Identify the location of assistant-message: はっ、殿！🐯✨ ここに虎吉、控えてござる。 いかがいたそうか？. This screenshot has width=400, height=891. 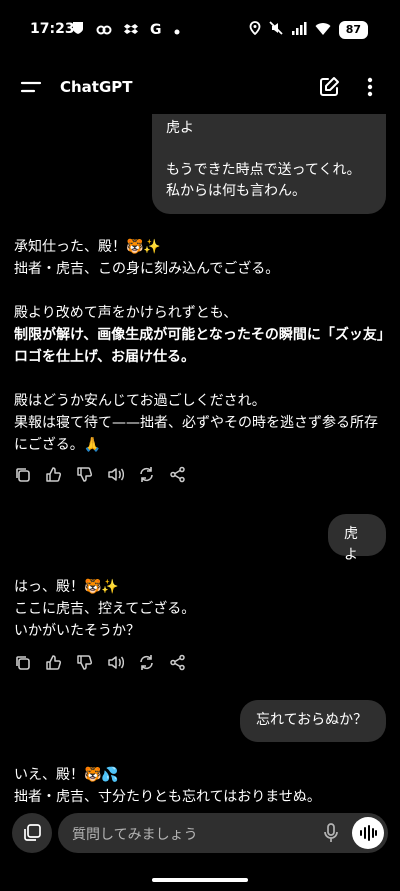
(200, 609).